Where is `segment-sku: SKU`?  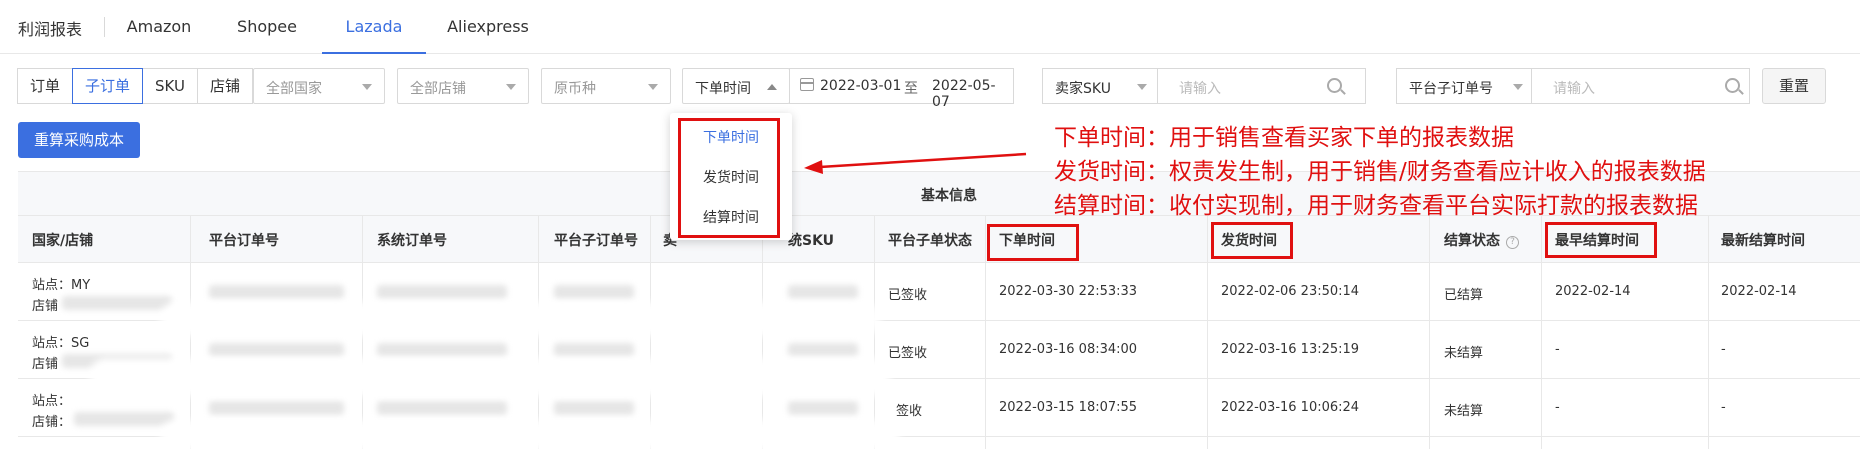 segment-sku: SKU is located at coordinates (170, 86).